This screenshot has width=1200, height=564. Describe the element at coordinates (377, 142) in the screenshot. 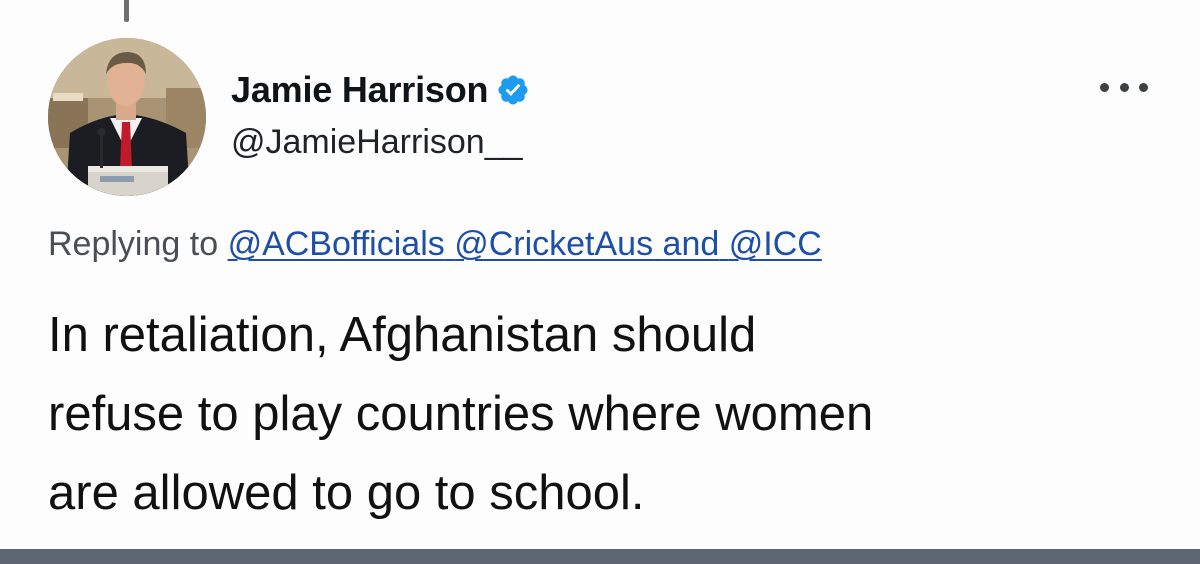

I see `author-handle: @JamieHarrison__` at that location.